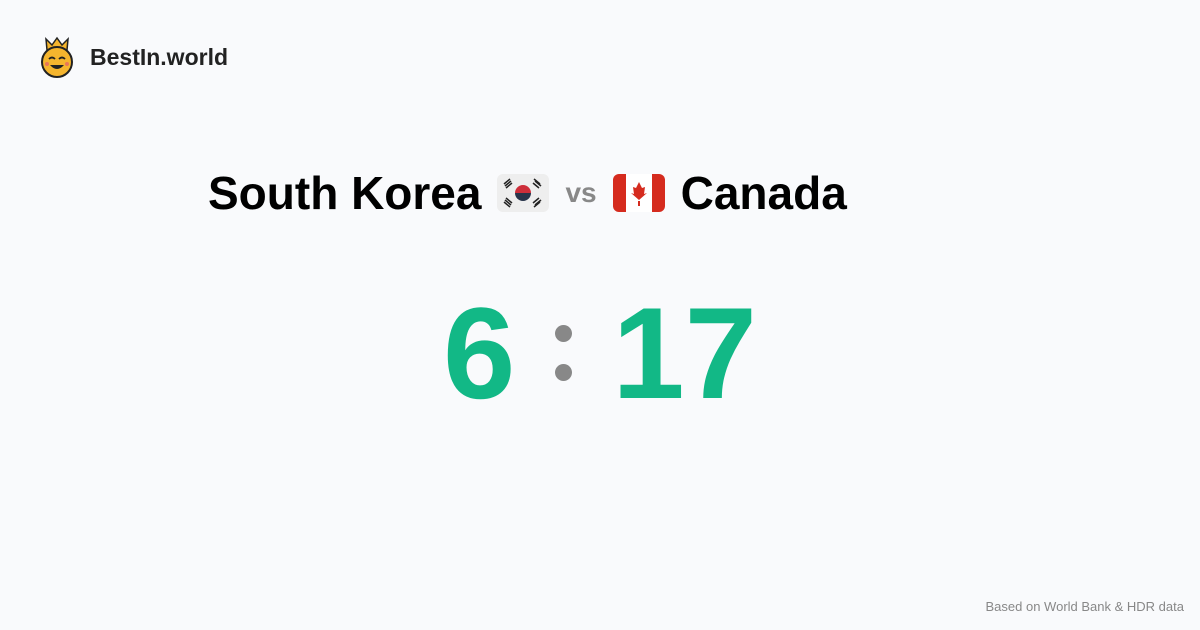 The image size is (1200, 630). Describe the element at coordinates (581, 192) in the screenshot. I see `vs-label: vs` at that location.